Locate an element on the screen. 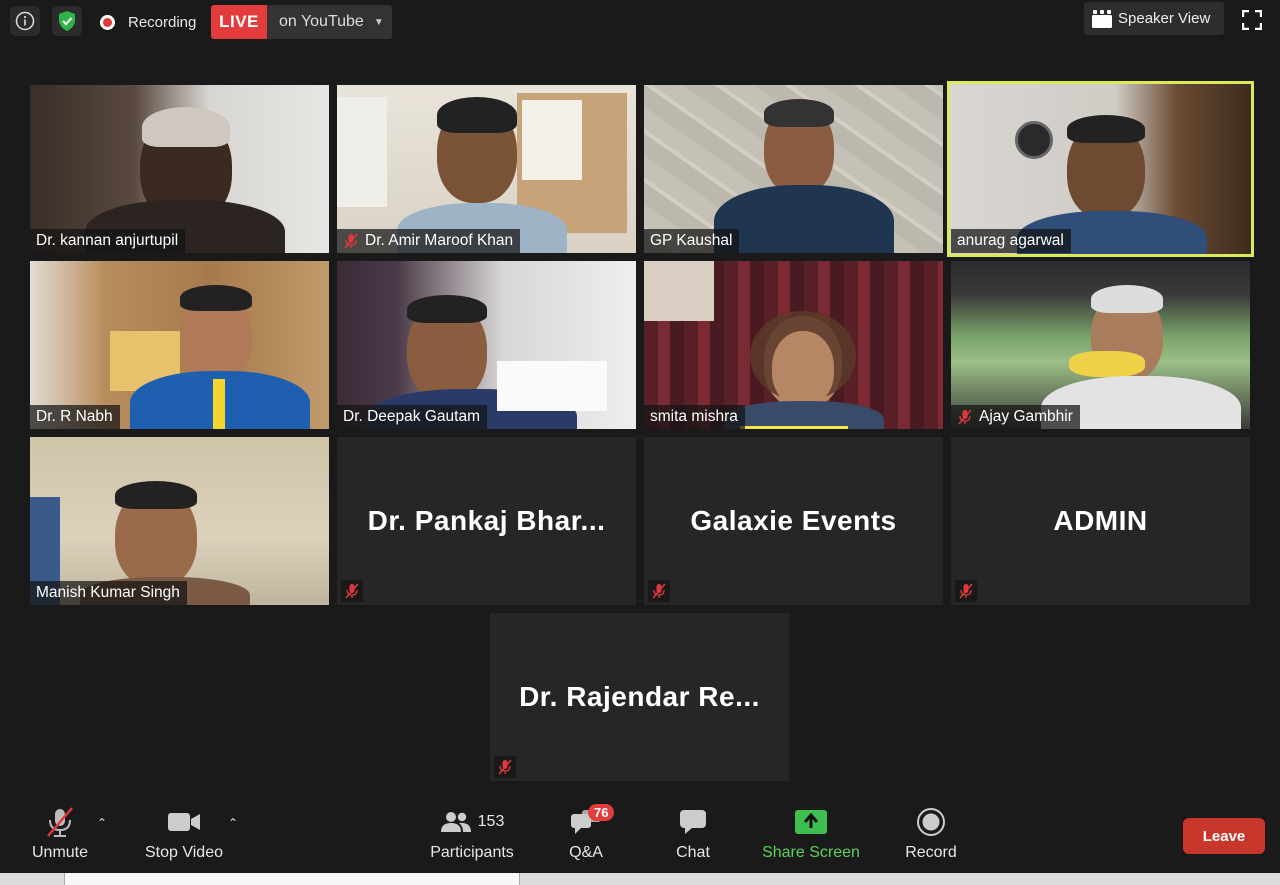 This screenshot has width=1280, height=885. participant-name-label: Dr. Amir Maroof Khan is located at coordinates (429, 241).